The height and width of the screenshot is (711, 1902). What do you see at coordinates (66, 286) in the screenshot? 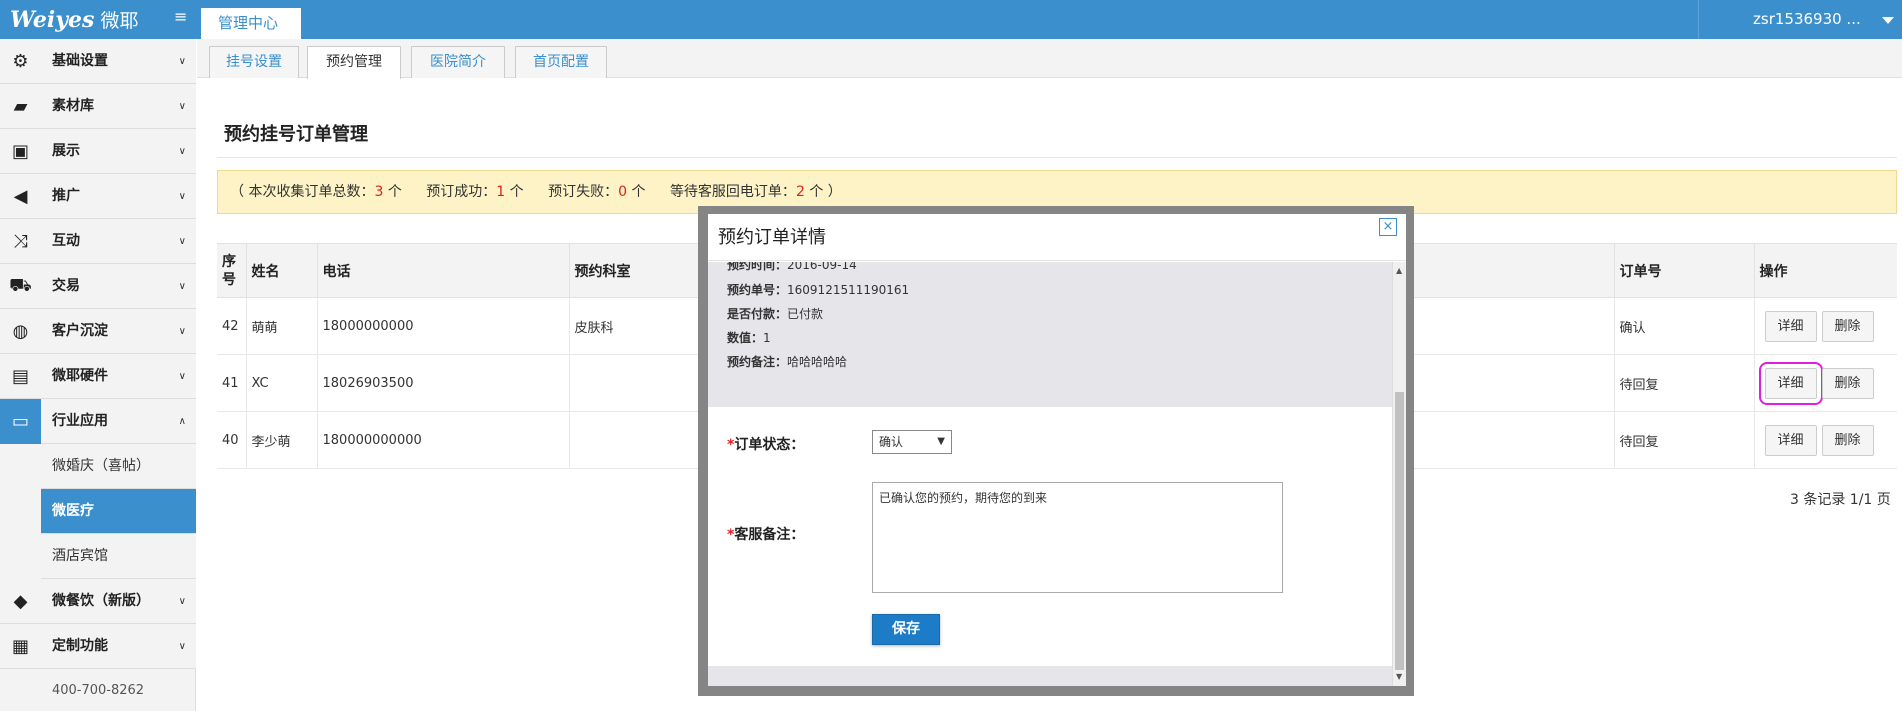
I see `sidebar-item-label: 交易` at bounding box center [66, 286].